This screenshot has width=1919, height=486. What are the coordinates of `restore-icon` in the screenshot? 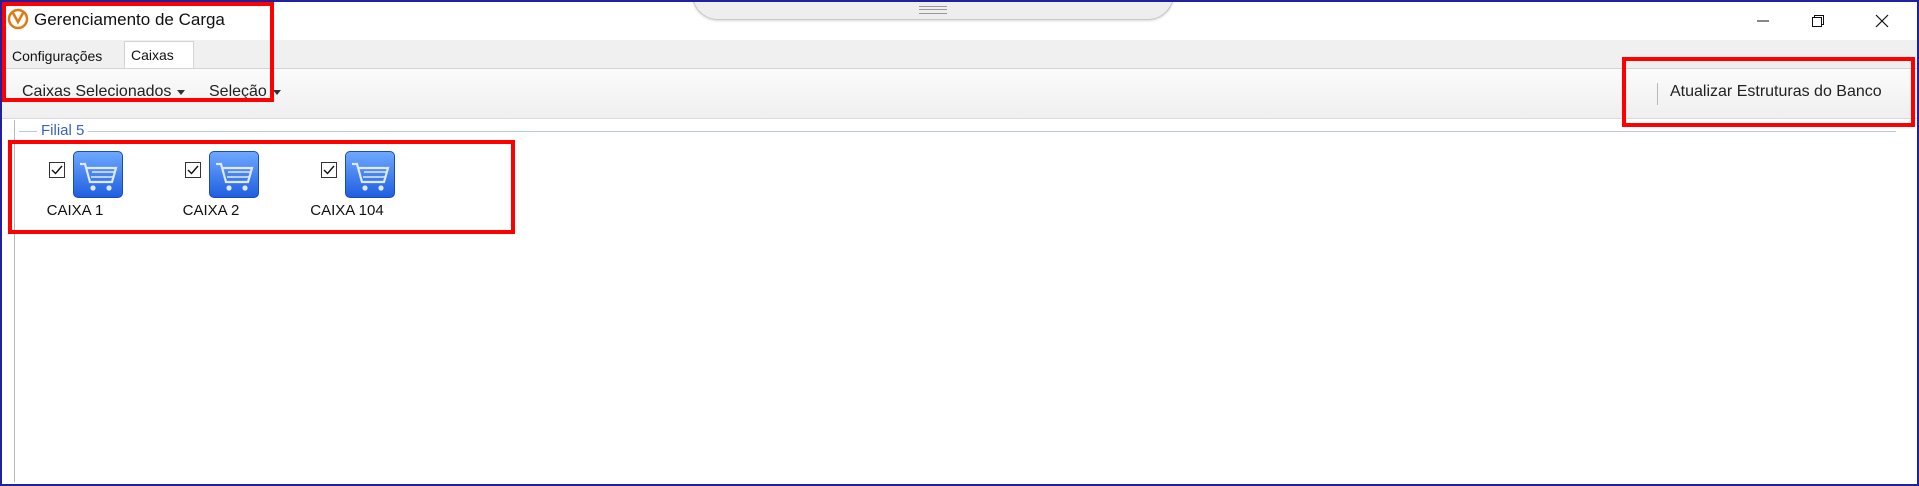 It's located at (1818, 21).